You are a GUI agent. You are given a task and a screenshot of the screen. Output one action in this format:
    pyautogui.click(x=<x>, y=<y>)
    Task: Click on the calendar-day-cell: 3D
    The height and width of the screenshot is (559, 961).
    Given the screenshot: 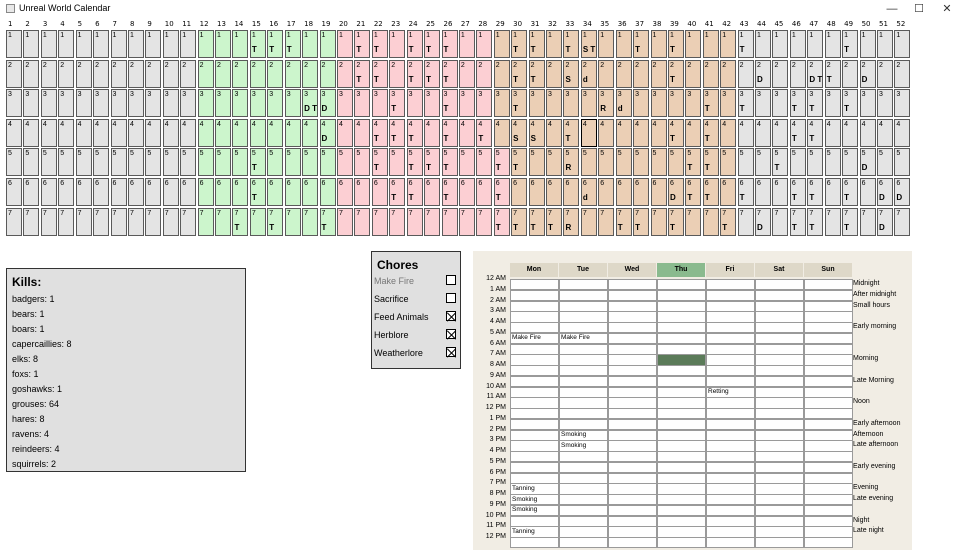 What is the action you would take?
    pyautogui.click(x=327, y=103)
    